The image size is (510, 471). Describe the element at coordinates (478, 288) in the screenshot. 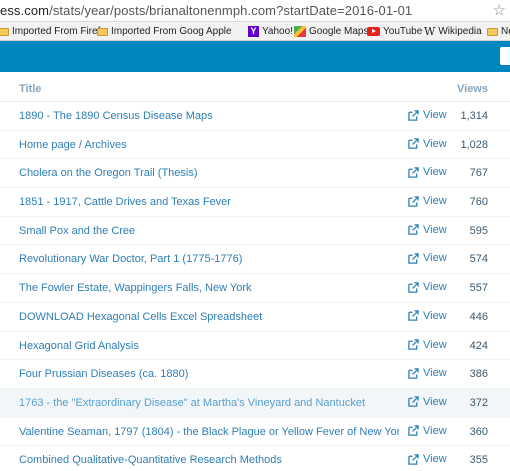

I see `views-count: 557` at that location.